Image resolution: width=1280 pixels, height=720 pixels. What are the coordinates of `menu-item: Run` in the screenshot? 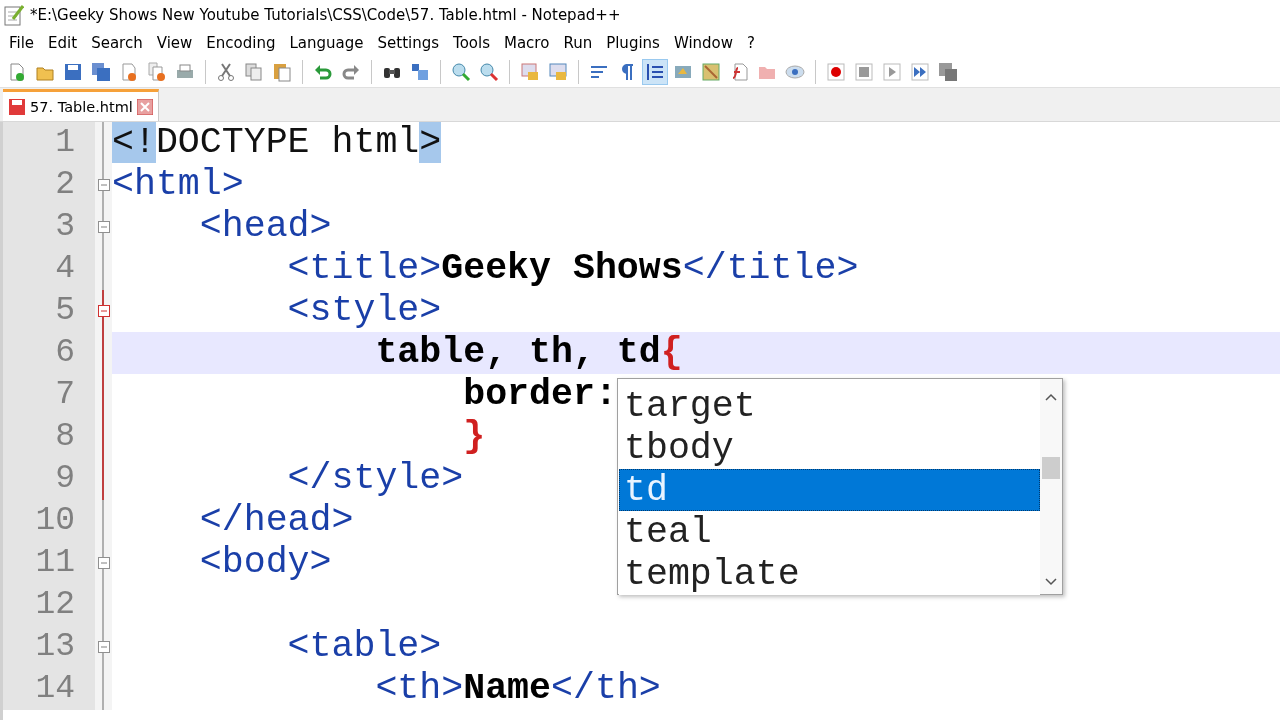 It's located at (578, 43).